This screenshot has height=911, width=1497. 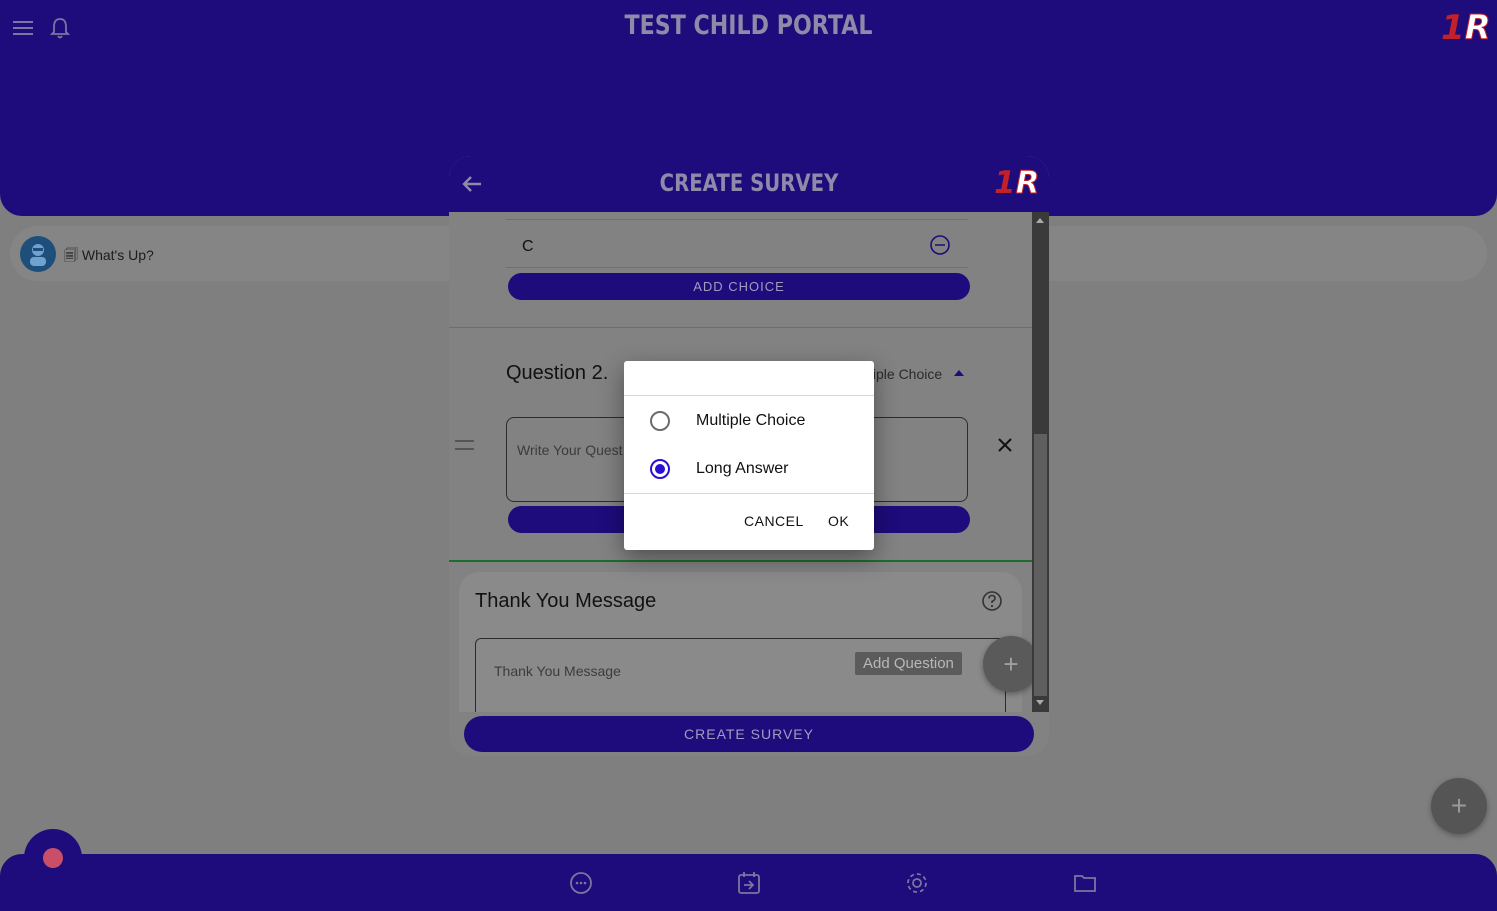 What do you see at coordinates (581, 883) in the screenshot?
I see `chat-icon` at bounding box center [581, 883].